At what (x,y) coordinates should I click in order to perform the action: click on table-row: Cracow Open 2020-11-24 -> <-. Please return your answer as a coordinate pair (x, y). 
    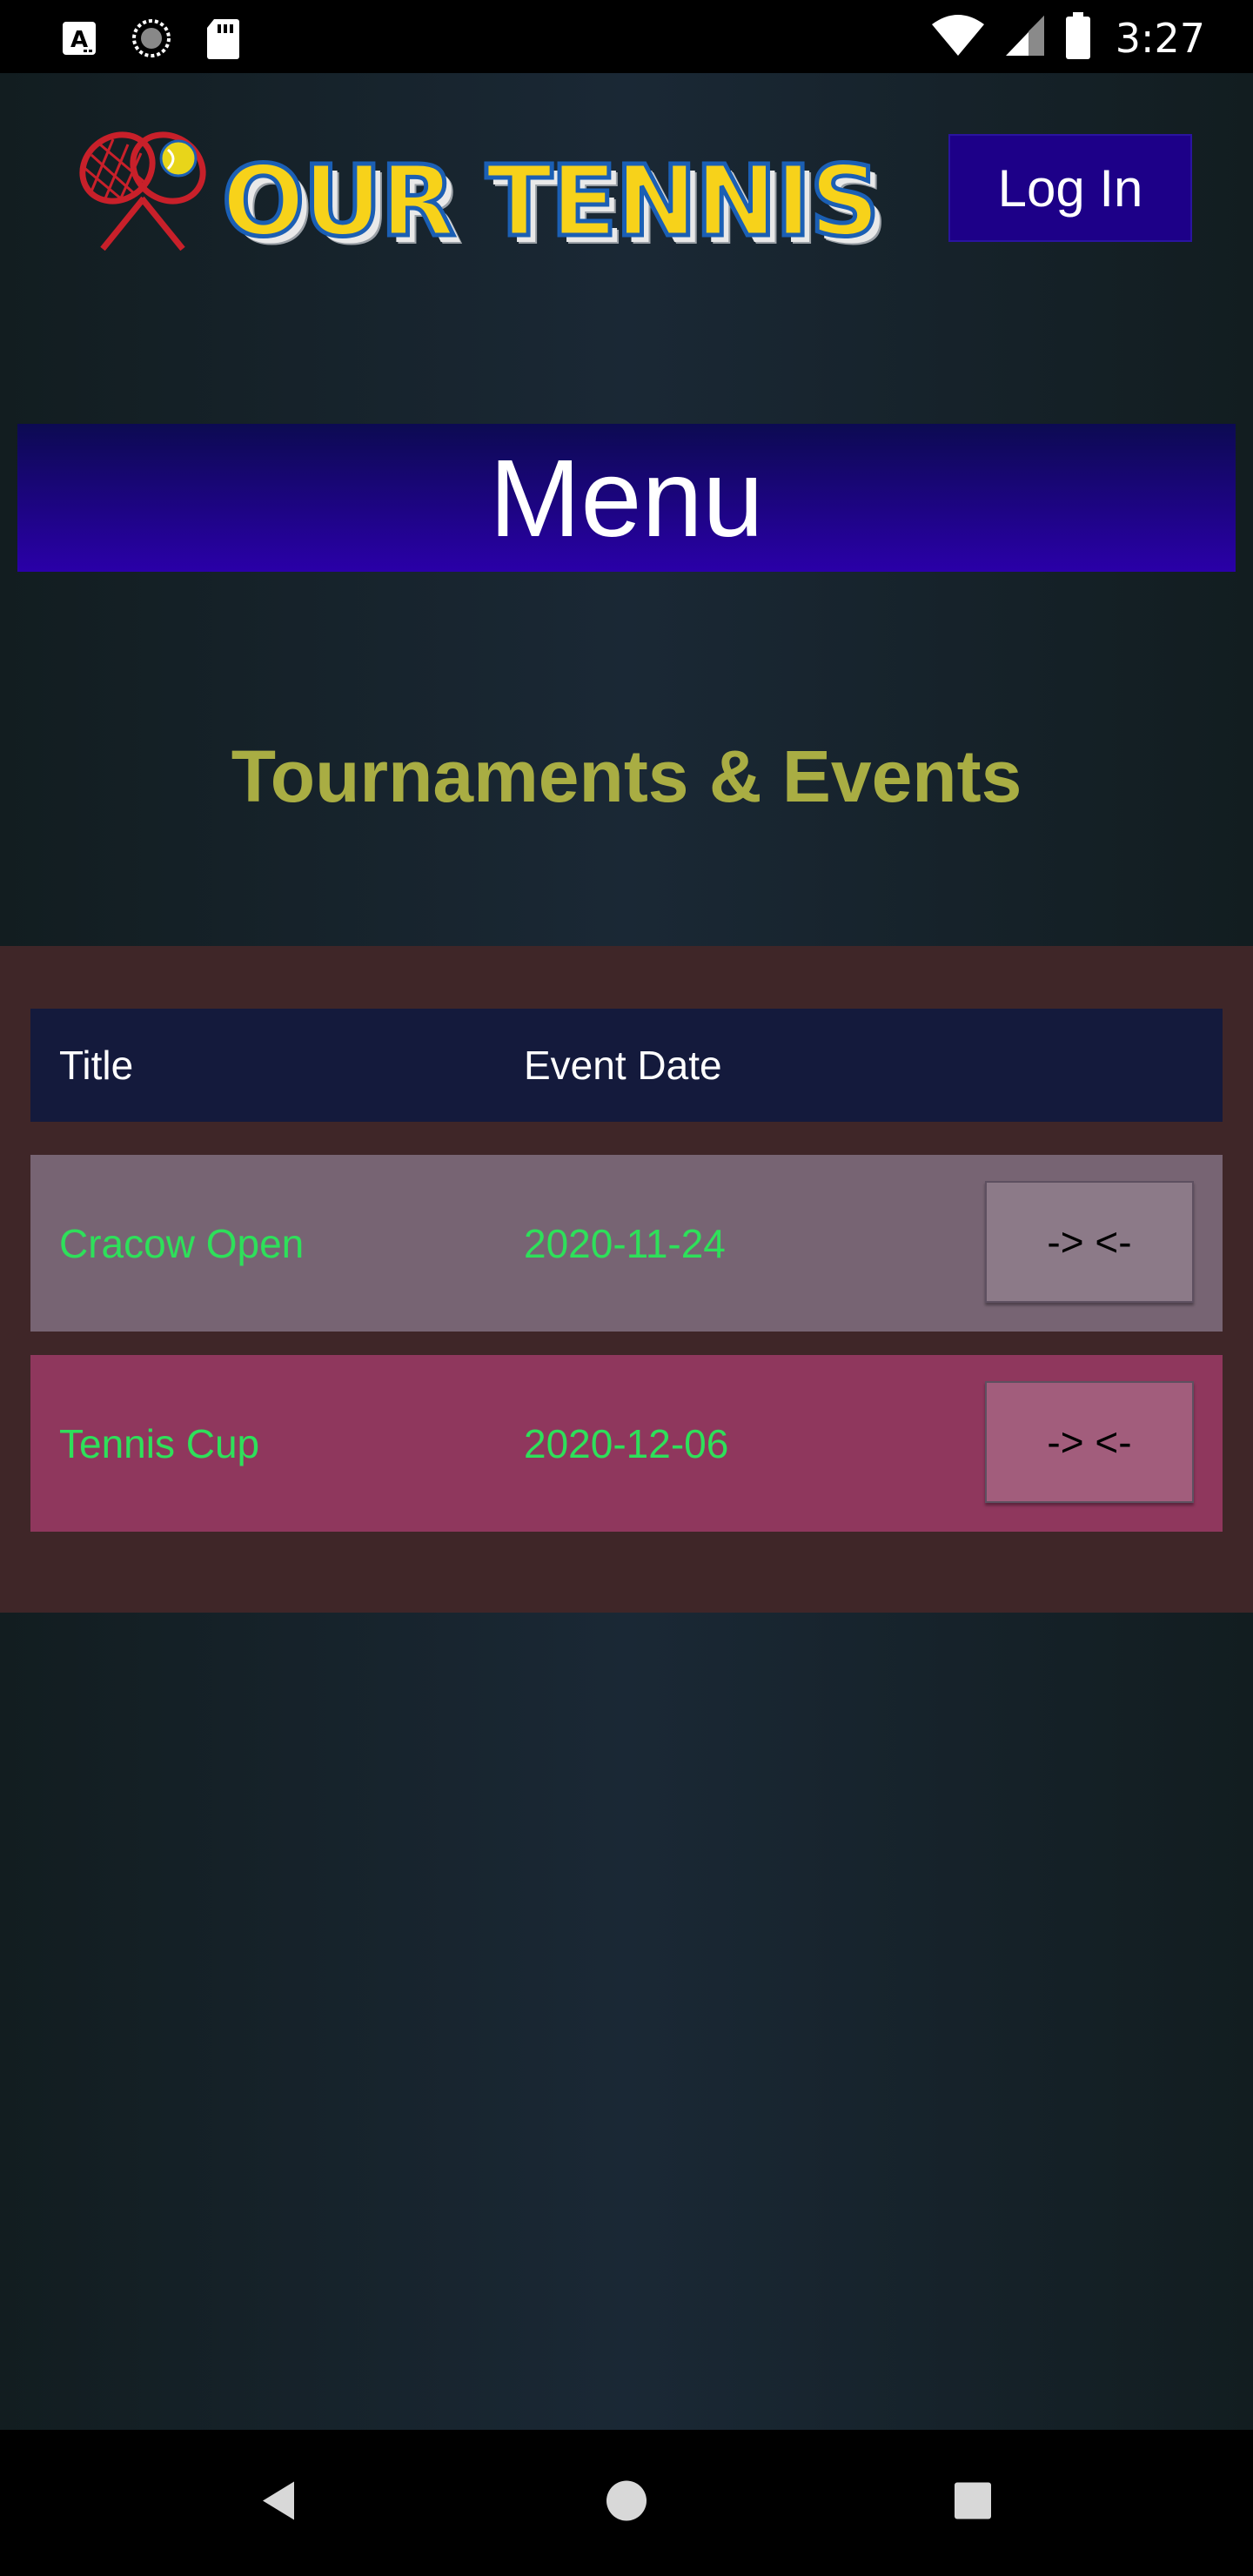
    Looking at the image, I should click on (626, 1243).